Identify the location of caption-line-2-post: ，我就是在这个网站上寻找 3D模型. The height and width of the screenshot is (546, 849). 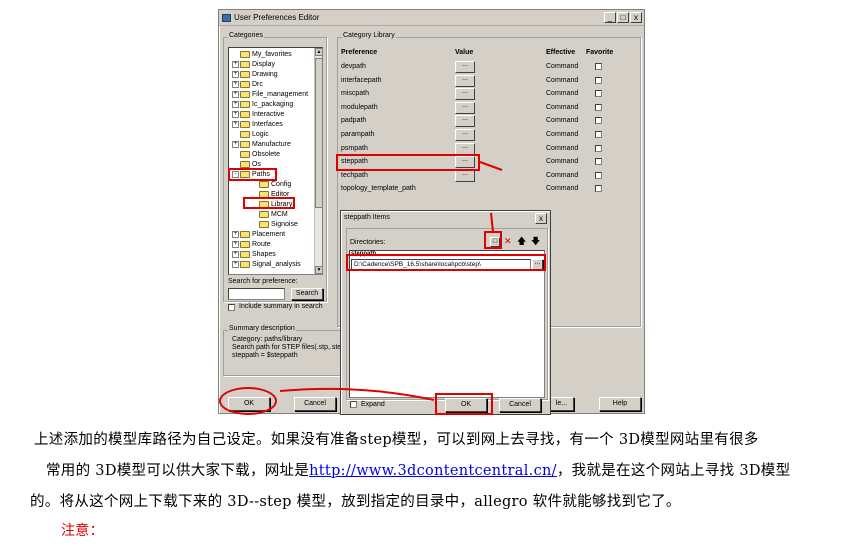
(673, 471).